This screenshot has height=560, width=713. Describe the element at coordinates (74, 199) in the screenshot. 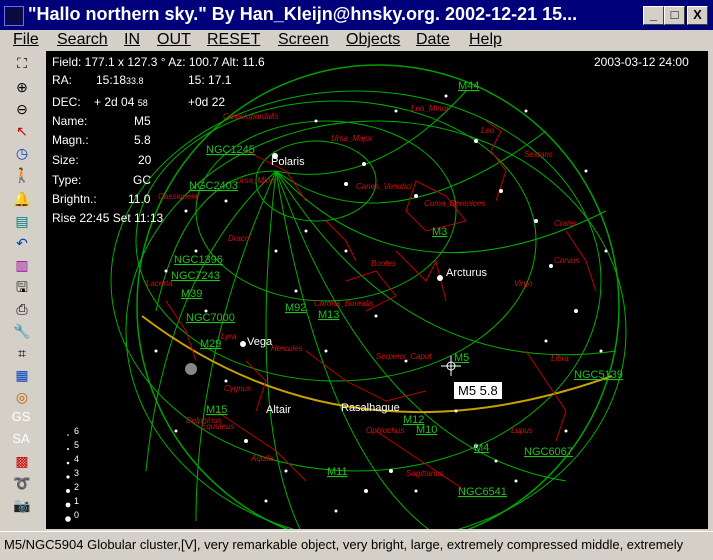

I see `brightness-label: Brightn.:` at that location.